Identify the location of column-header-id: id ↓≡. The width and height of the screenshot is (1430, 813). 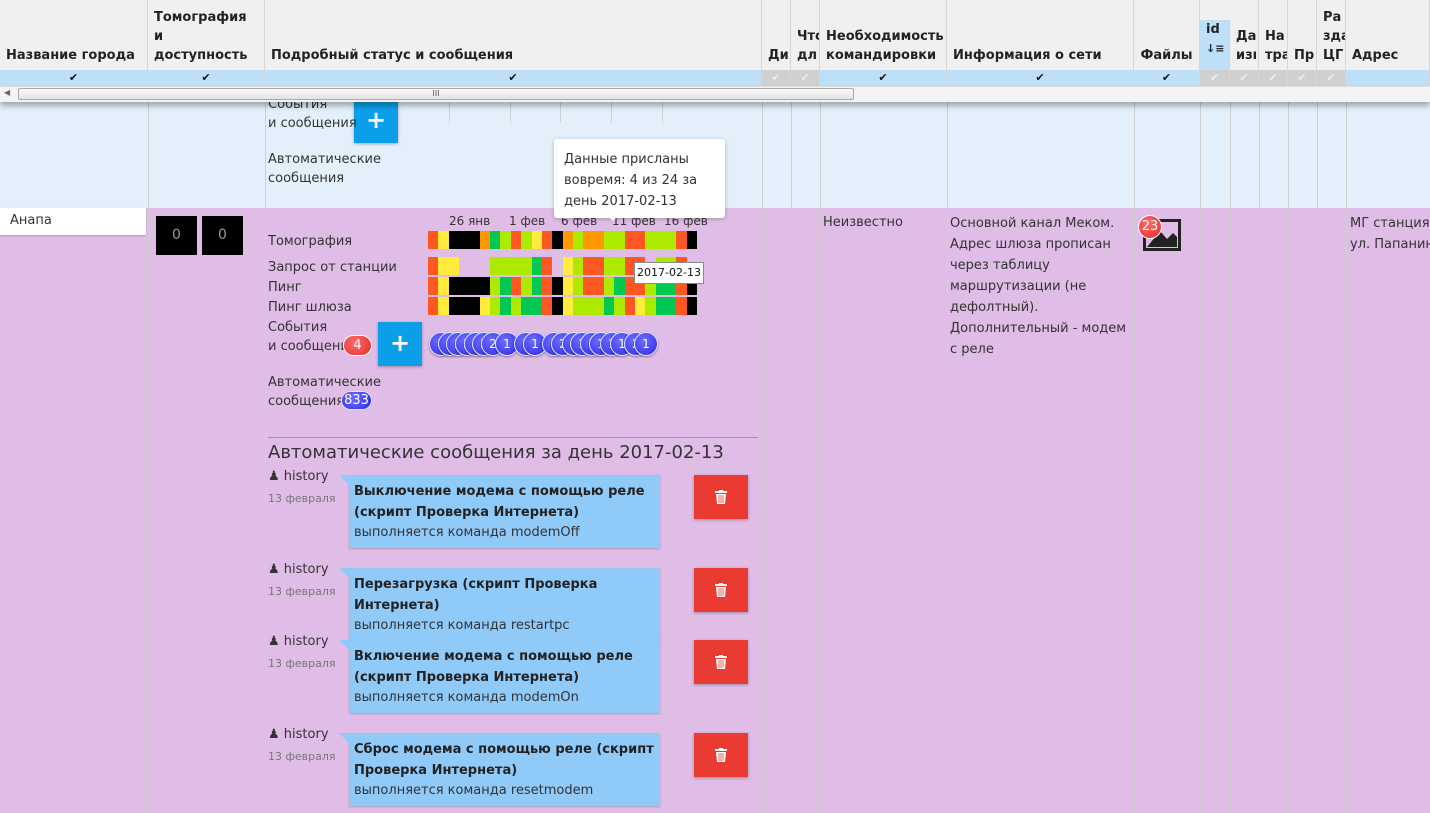
(1215, 45).